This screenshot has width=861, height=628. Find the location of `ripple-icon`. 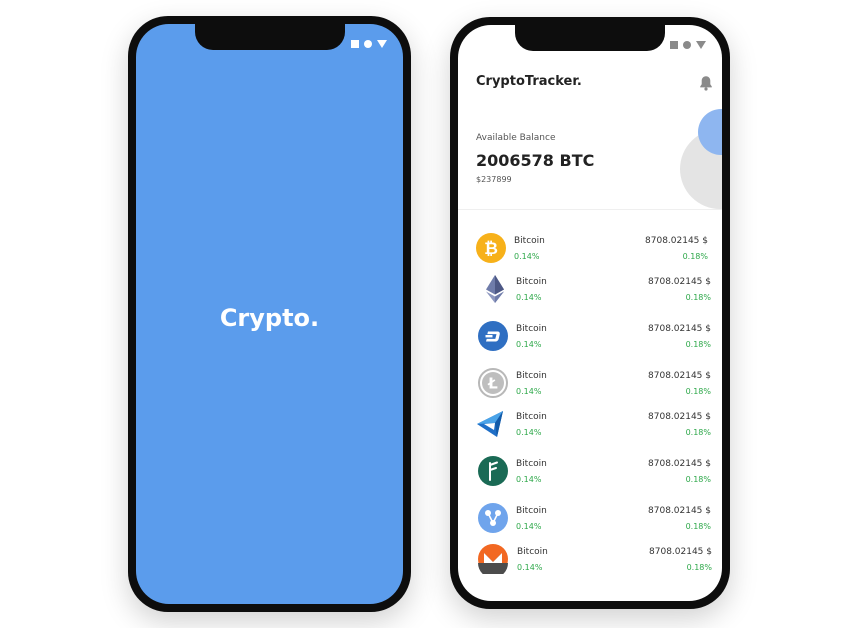

ripple-icon is located at coordinates (493, 518).